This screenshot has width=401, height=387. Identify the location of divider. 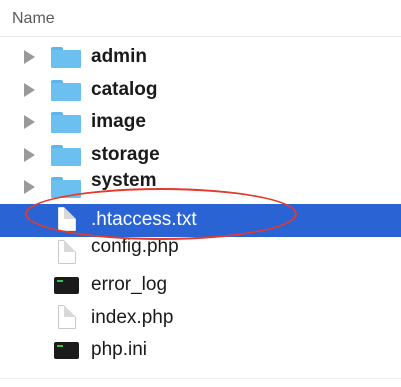
(200, 378).